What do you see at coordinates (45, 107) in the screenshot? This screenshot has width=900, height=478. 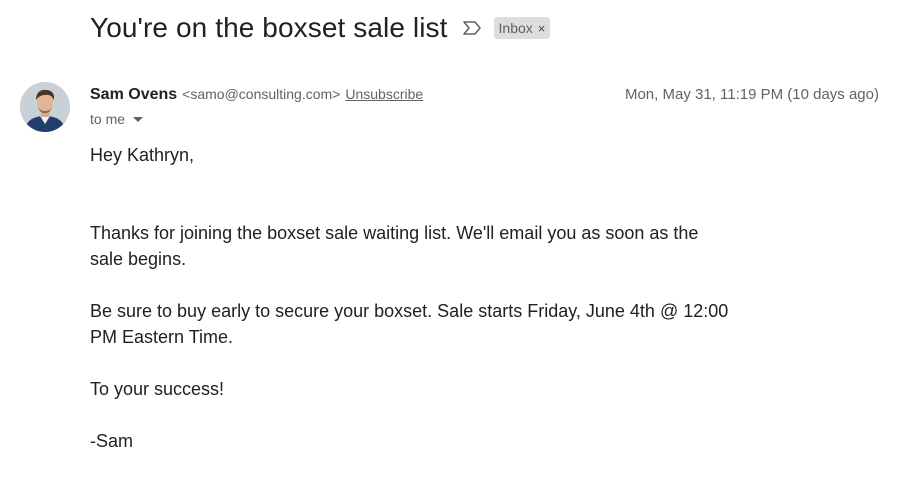 I see `sender-avatar` at bounding box center [45, 107].